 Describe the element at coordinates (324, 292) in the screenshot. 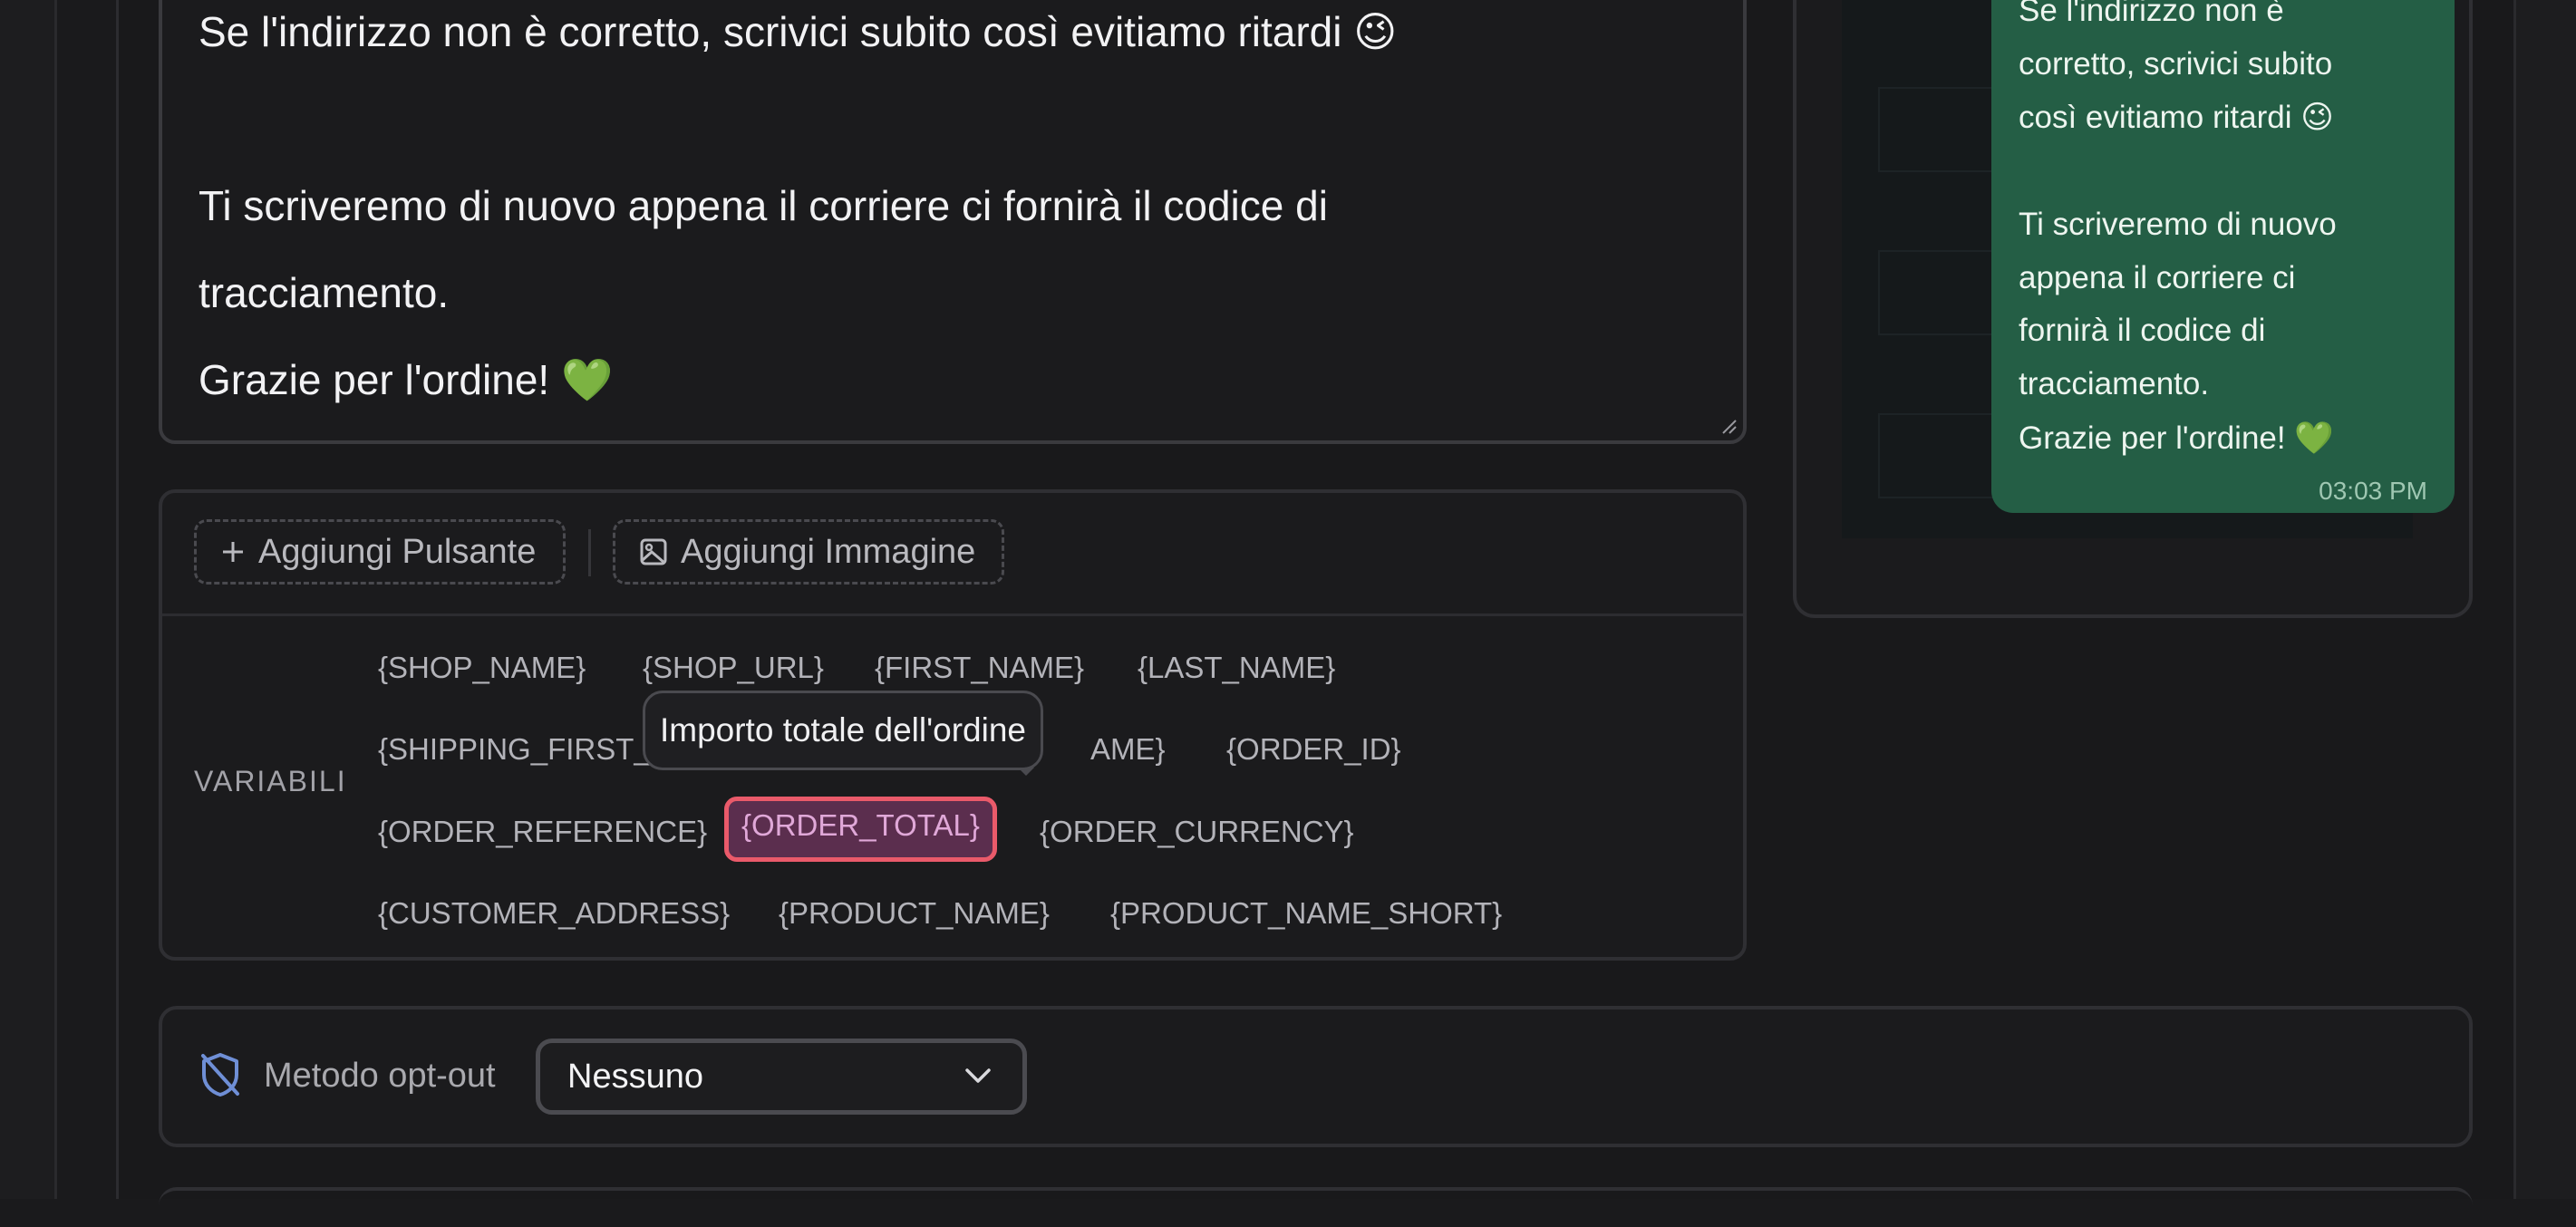

I see `message-line: tracciamento.` at that location.